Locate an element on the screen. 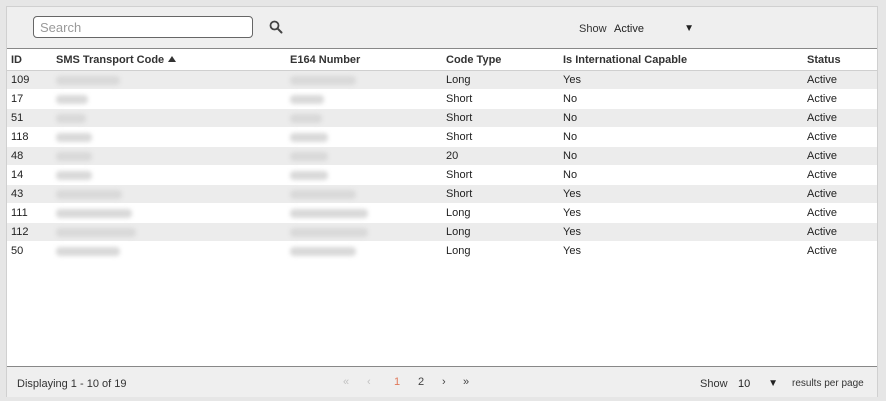 This screenshot has width=886, height=401. table-row: 109 Long Yes Active is located at coordinates (442, 80).